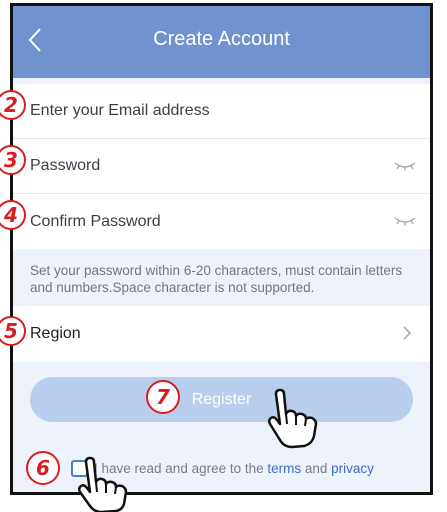 Image resolution: width=447 pixels, height=512 pixels. I want to click on register-label: Register, so click(221, 399).